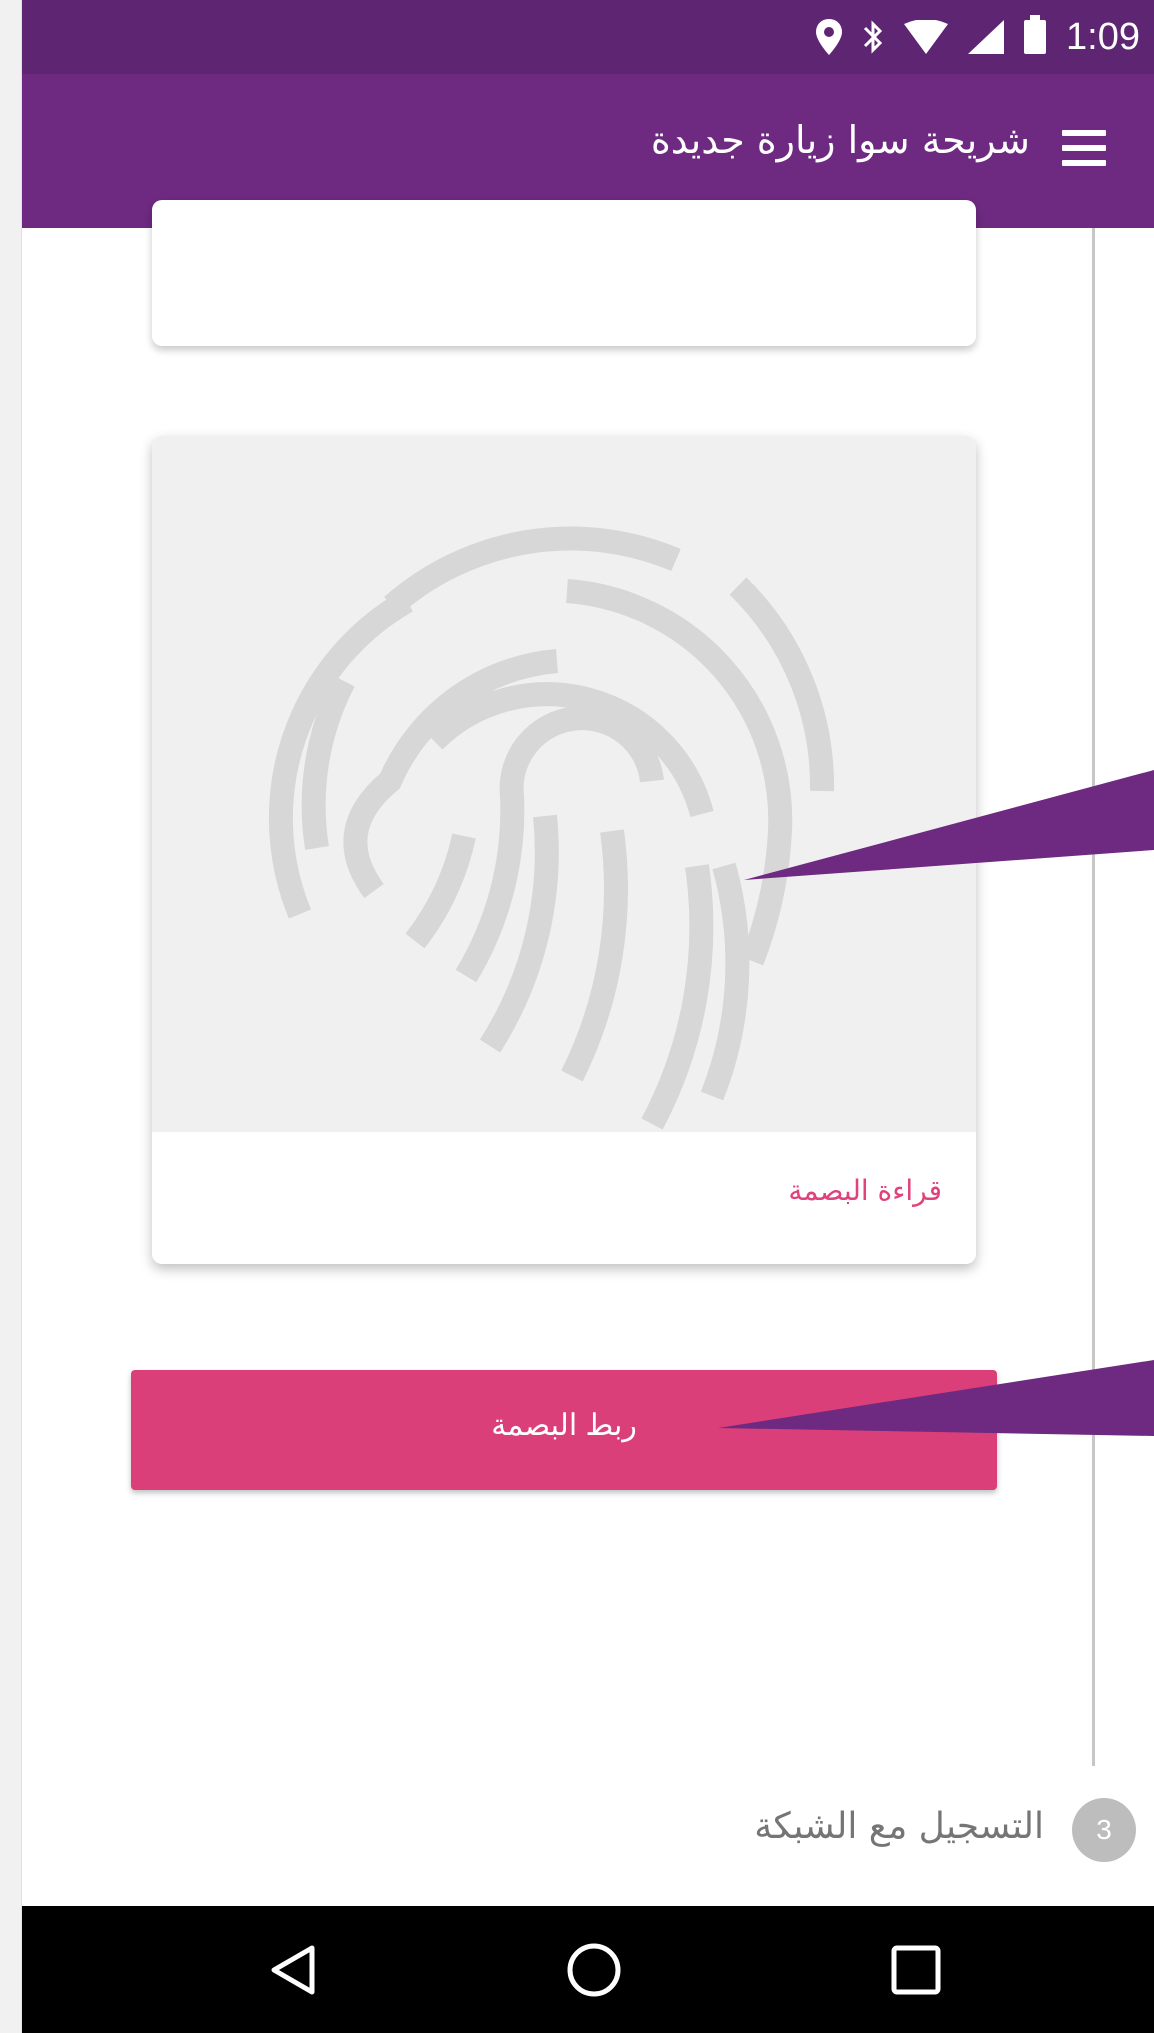 This screenshot has width=1154, height=2033. What do you see at coordinates (926, 37) in the screenshot?
I see `wifi-icon` at bounding box center [926, 37].